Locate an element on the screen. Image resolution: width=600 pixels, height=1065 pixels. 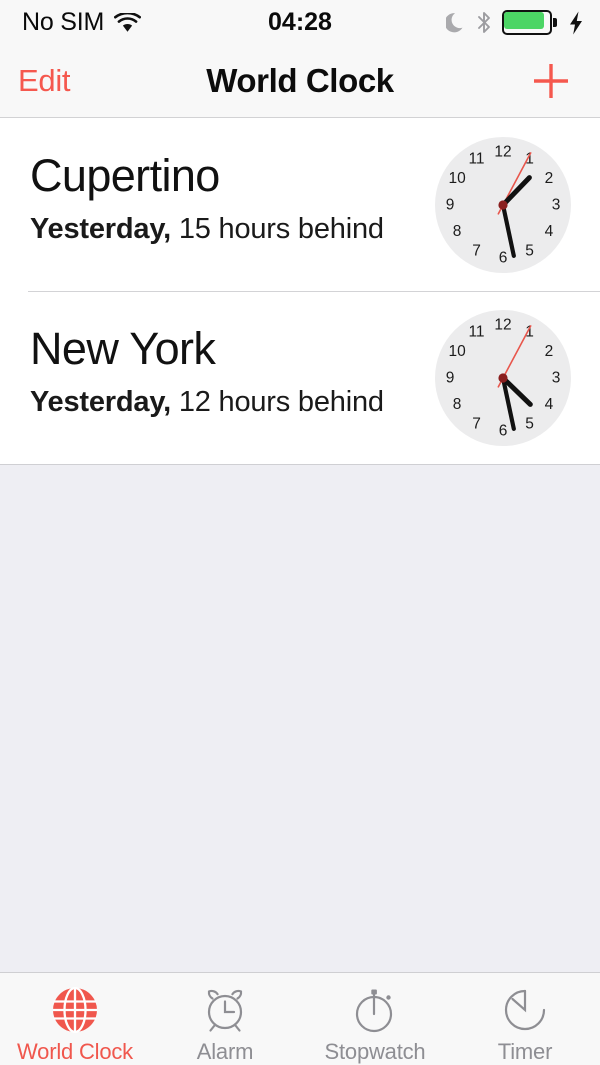
globe-icon is located at coordinates (75, 1010).